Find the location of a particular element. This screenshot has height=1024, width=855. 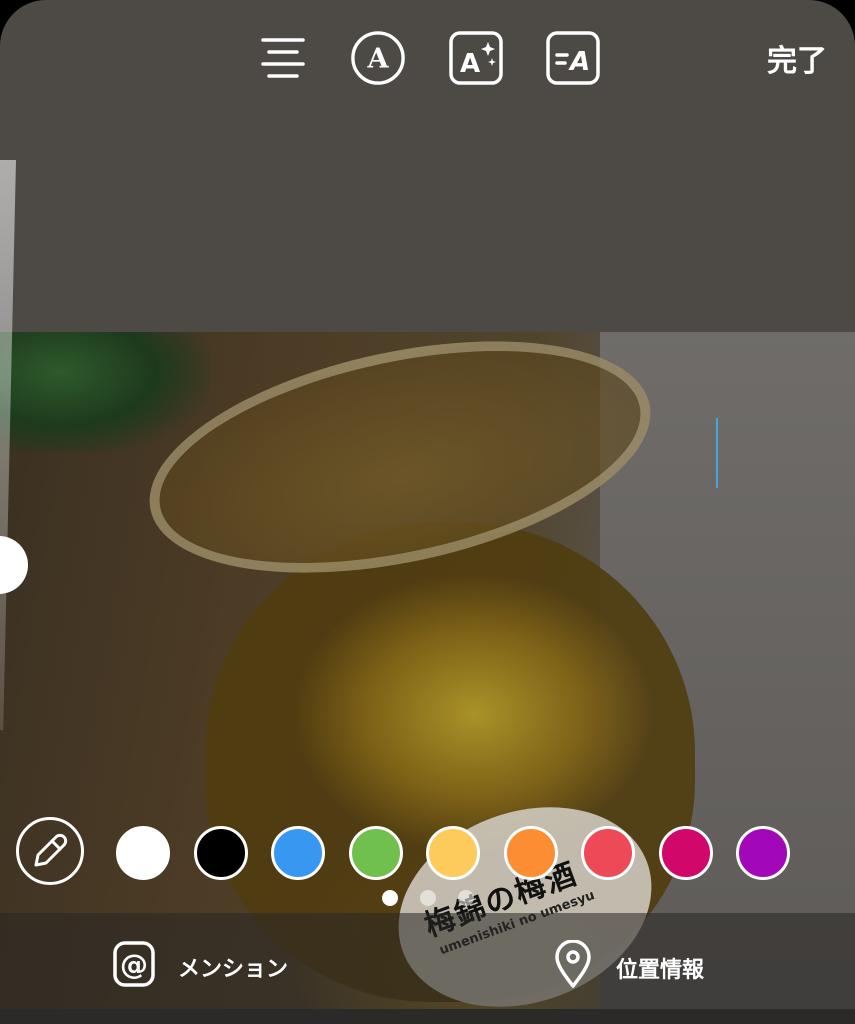

done-button: 完了 is located at coordinates (797, 58).